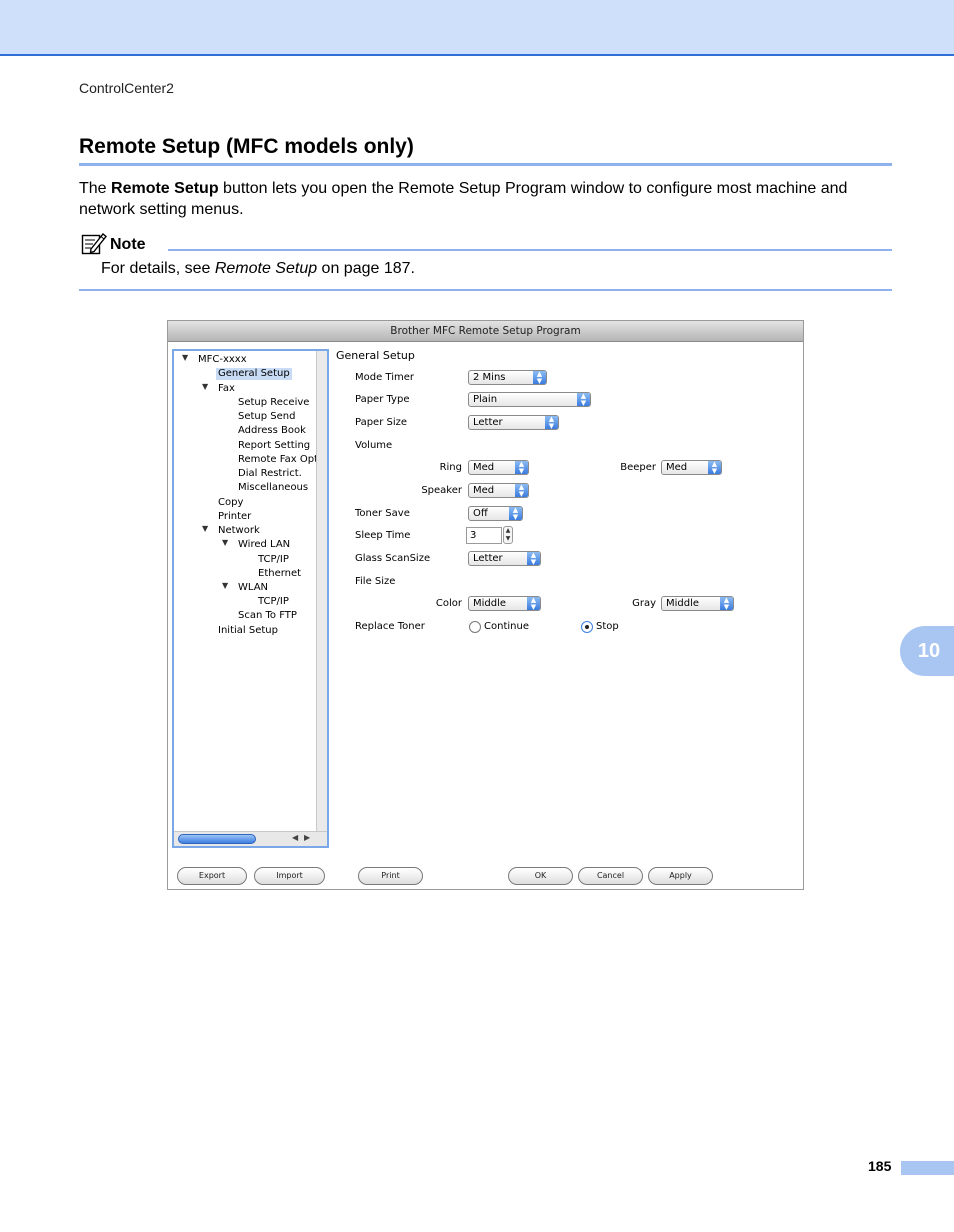 This screenshot has width=954, height=1232. What do you see at coordinates (485, 399) in the screenshot?
I see `paper-type-value: Plain` at bounding box center [485, 399].